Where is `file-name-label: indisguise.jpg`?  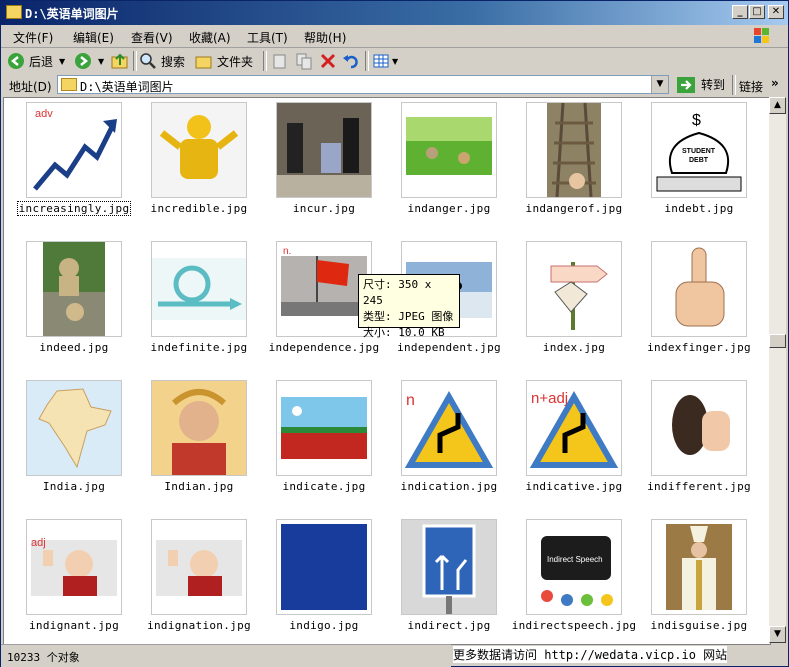
file-name-label: indisguise.jpg is located at coordinates (699, 625).